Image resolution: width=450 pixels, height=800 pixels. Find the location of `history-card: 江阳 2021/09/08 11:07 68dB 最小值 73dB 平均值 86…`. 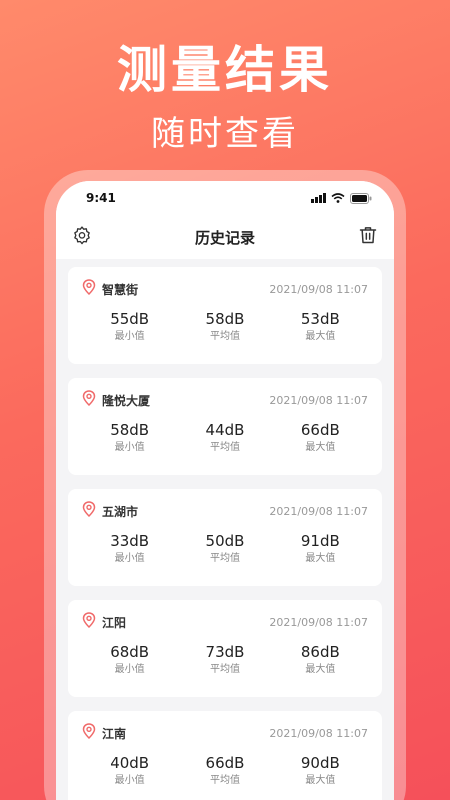

history-card: 江阳 2021/09/08 11:07 68dB 最小值 73dB 平均值 86… is located at coordinates (225, 648).